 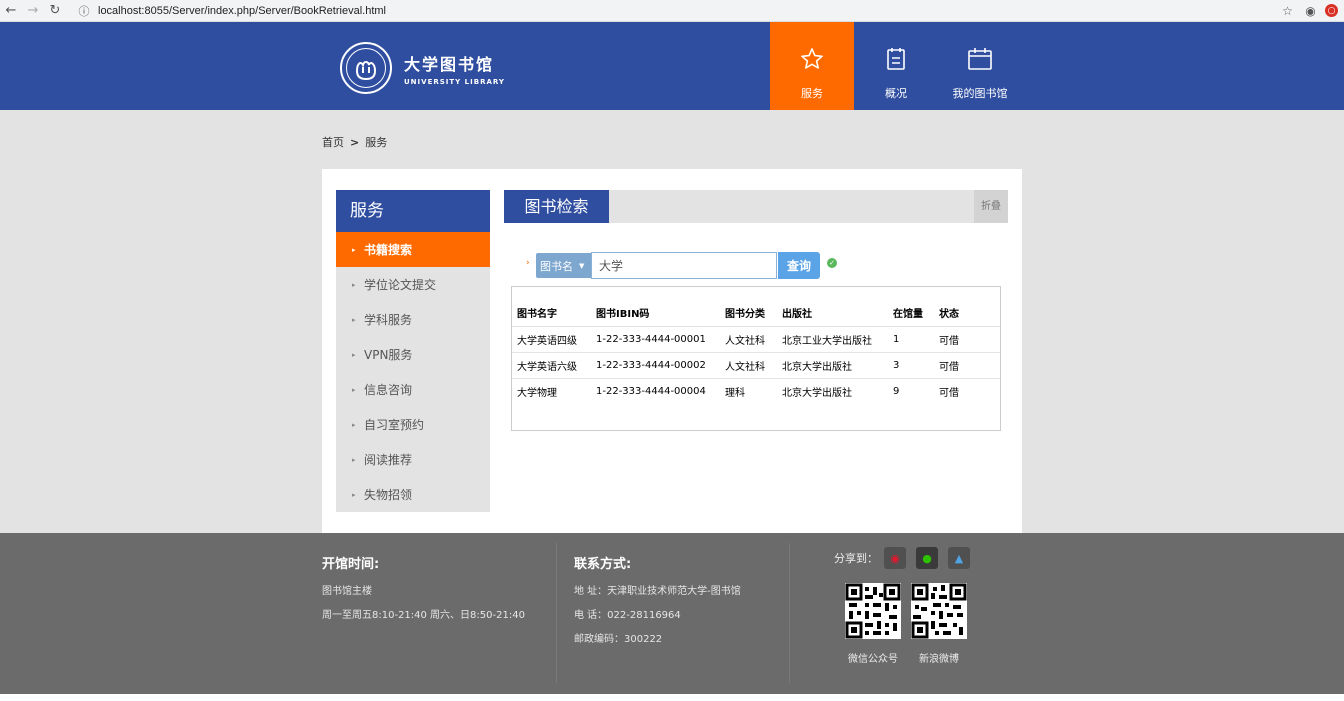 I want to click on bookmark-star-icon: ☆, so click(x=1287, y=10).